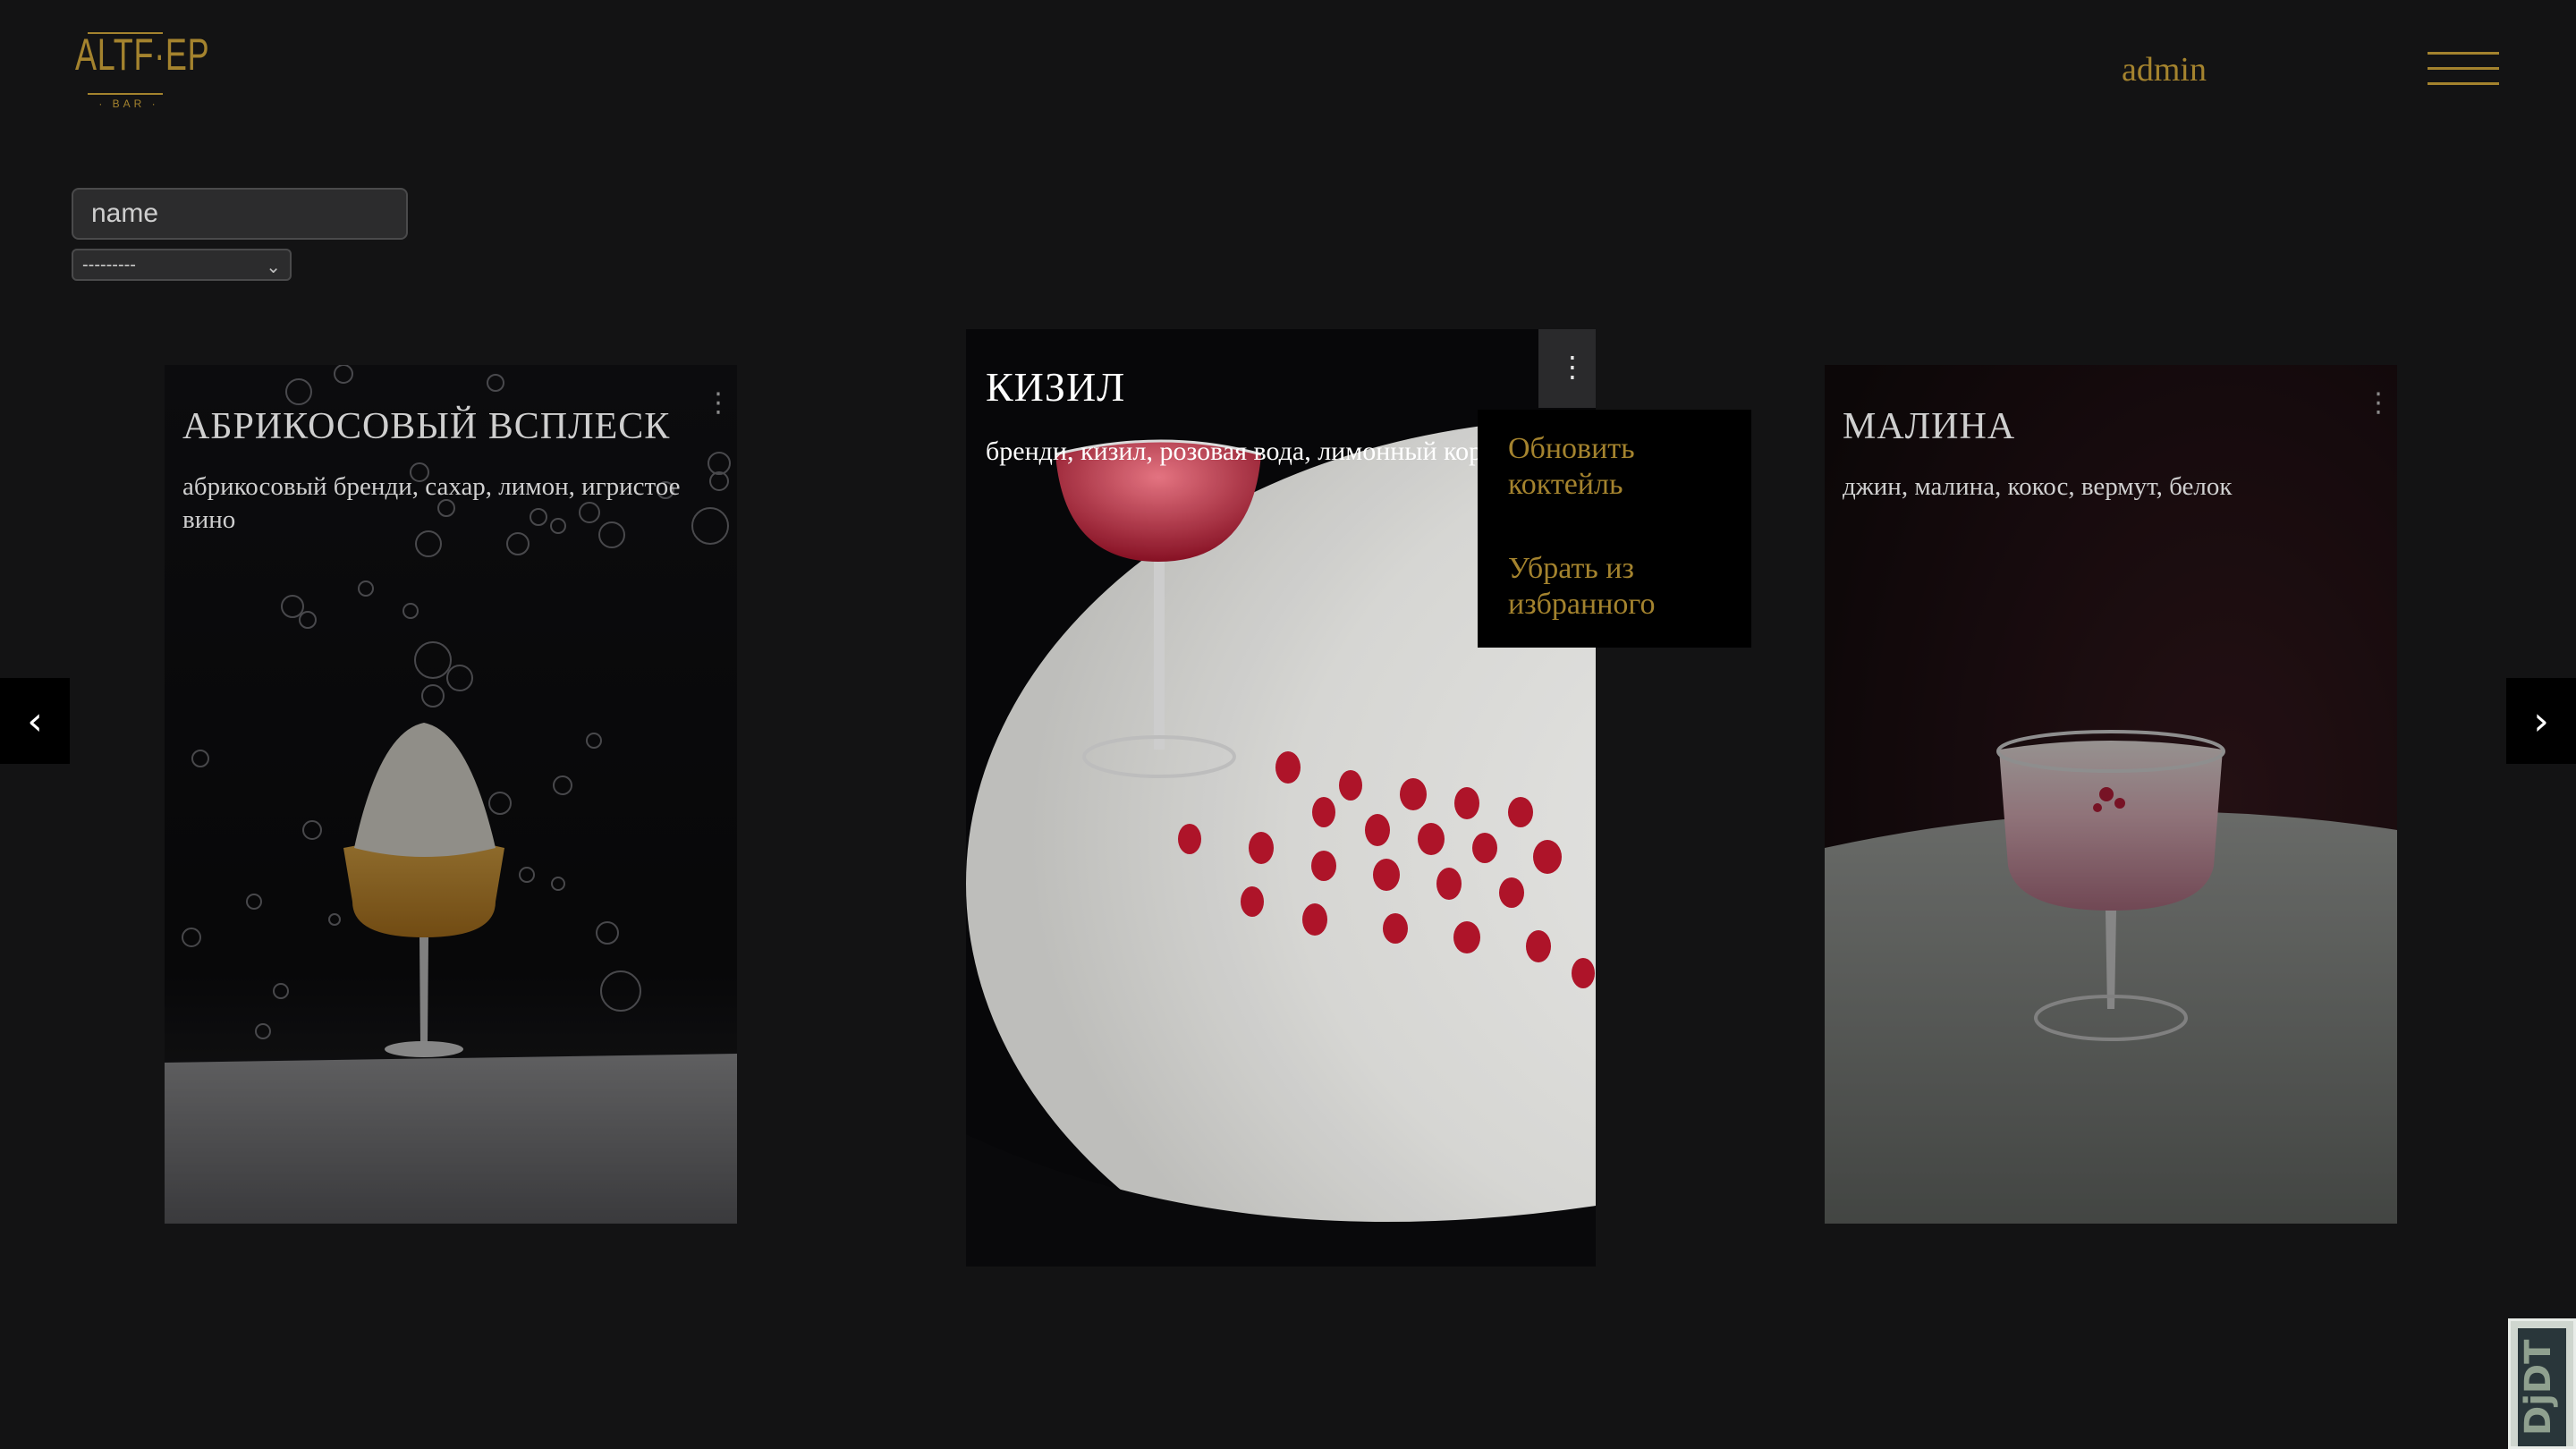 This screenshot has width=2576, height=1449. I want to click on chevron-right-icon: ›, so click(2541, 721).